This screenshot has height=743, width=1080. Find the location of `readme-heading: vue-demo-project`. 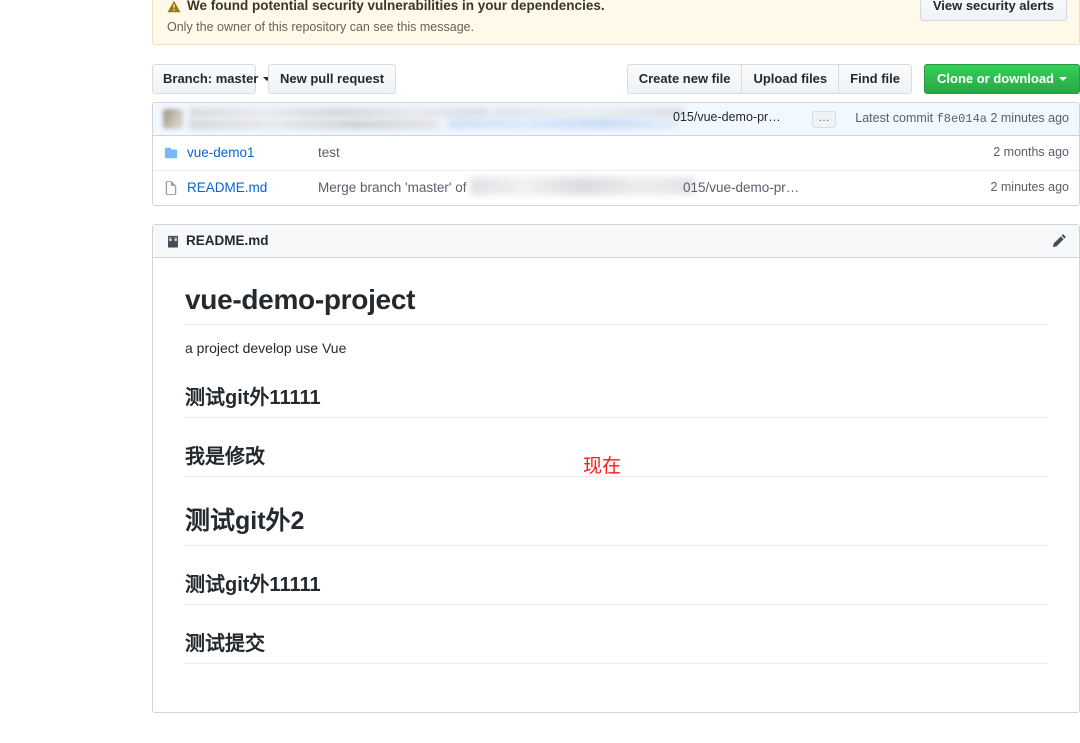

readme-heading: vue-demo-project is located at coordinates (616, 304).